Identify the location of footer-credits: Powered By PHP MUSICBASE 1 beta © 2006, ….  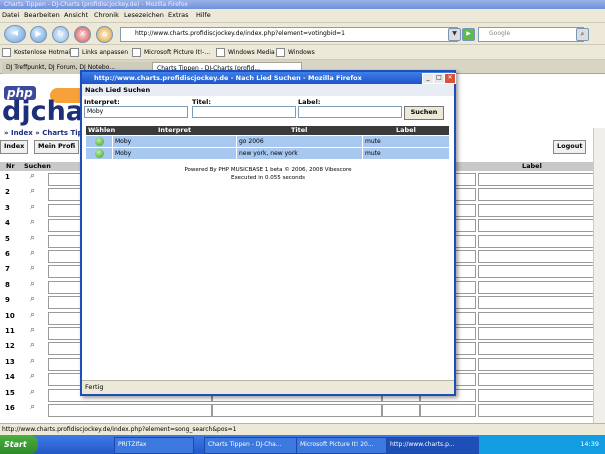
(268, 174).